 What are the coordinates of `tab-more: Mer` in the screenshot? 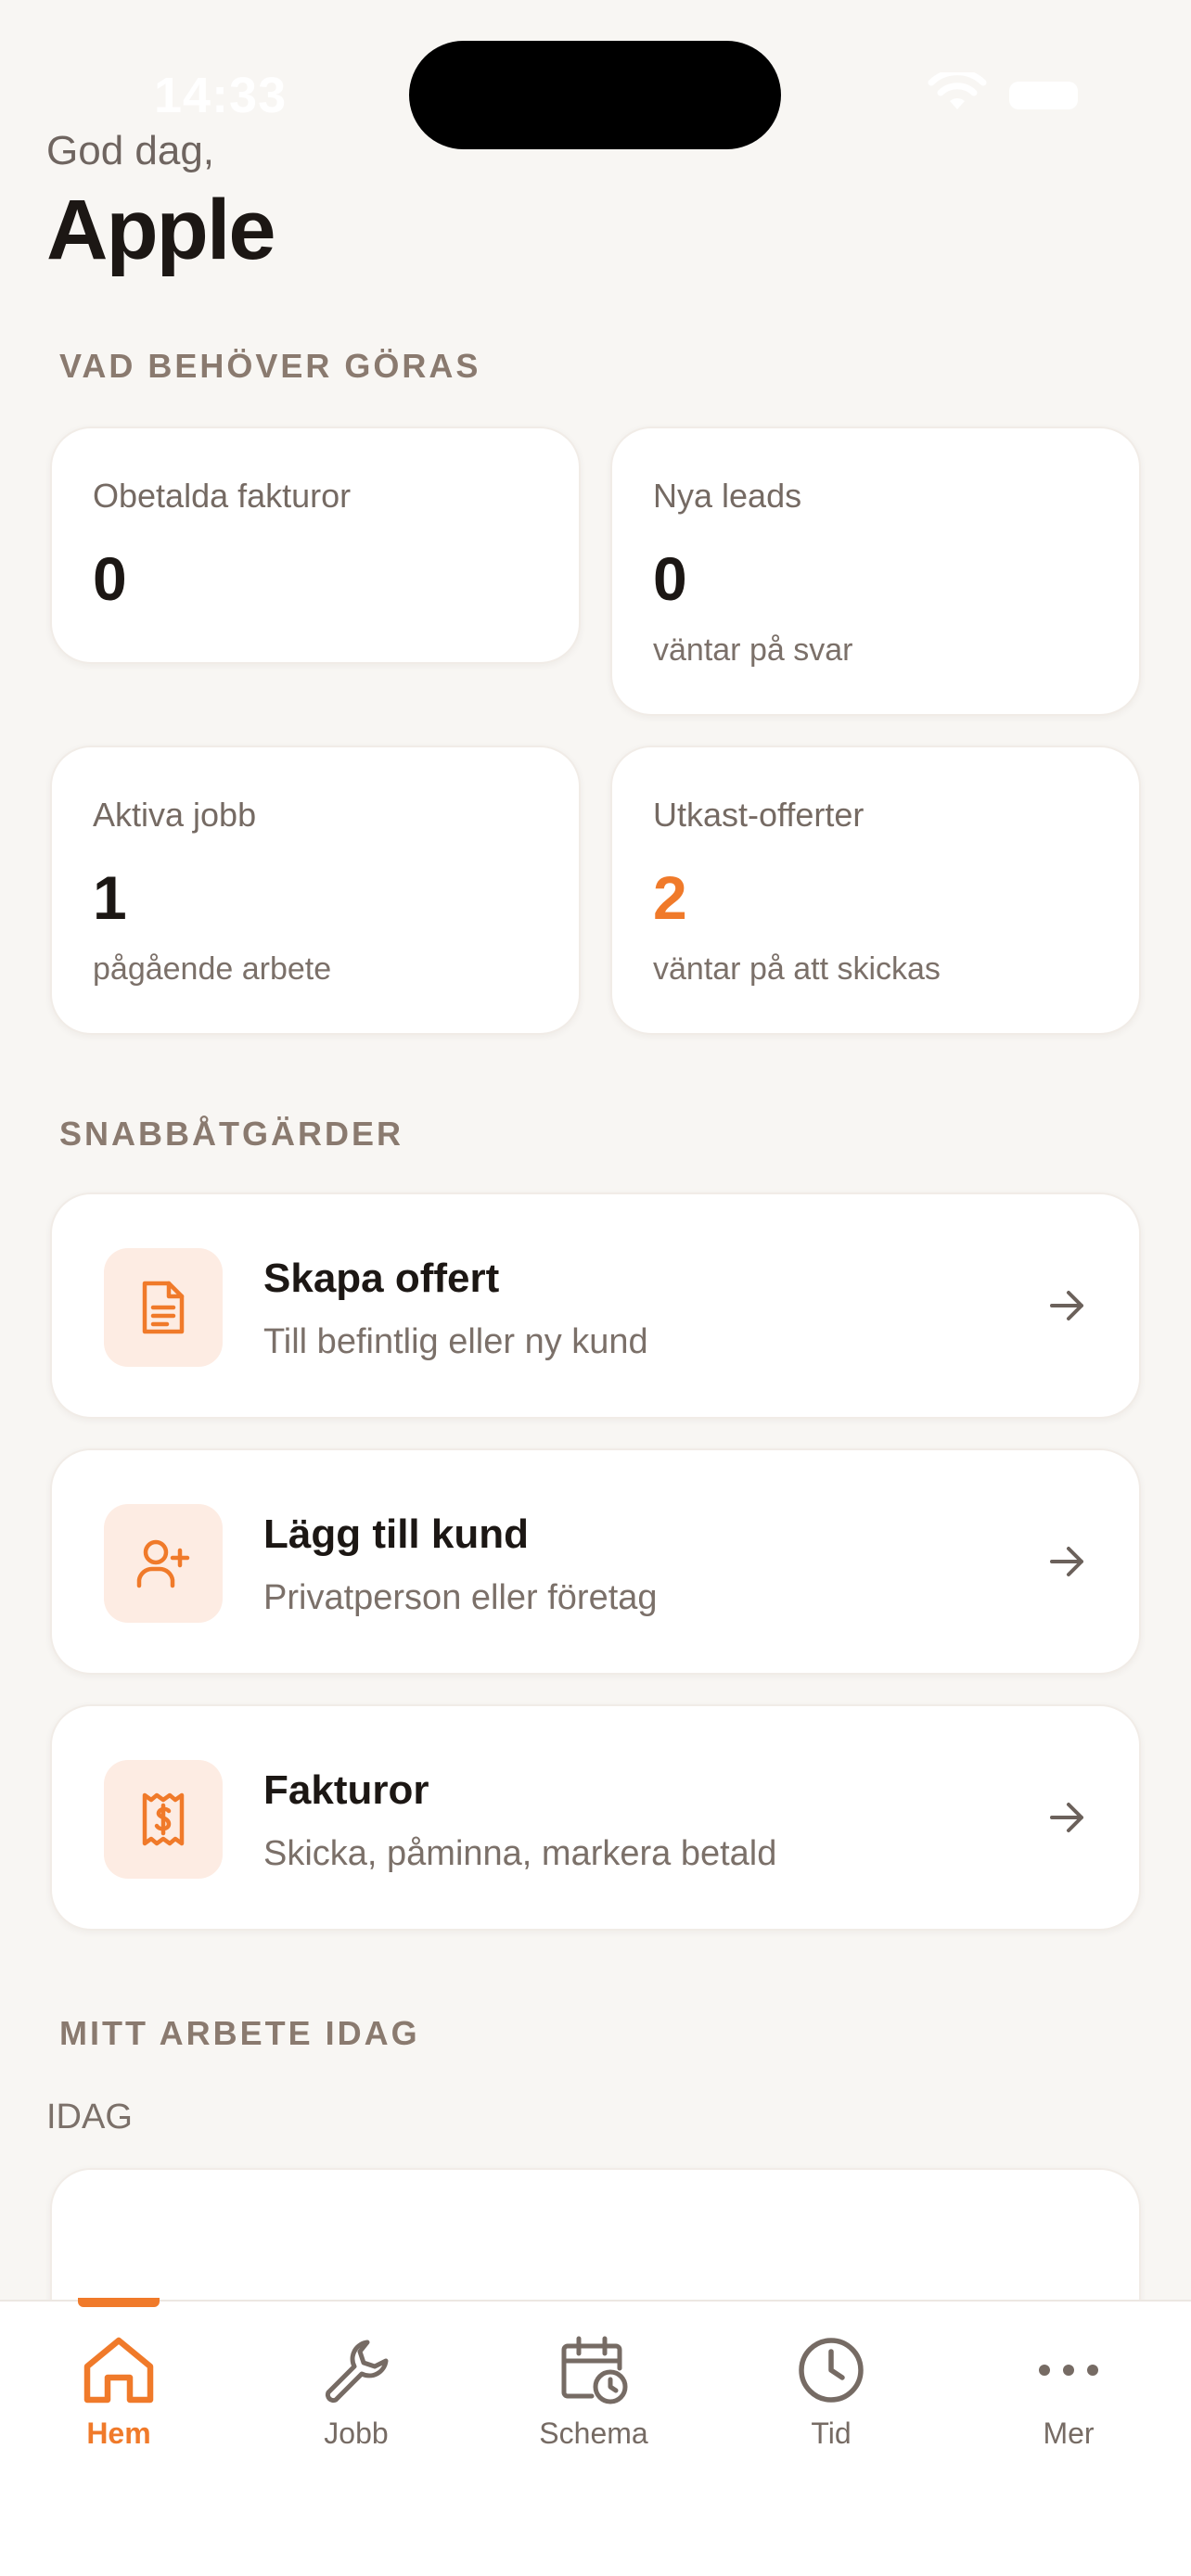 It's located at (1068, 2394).